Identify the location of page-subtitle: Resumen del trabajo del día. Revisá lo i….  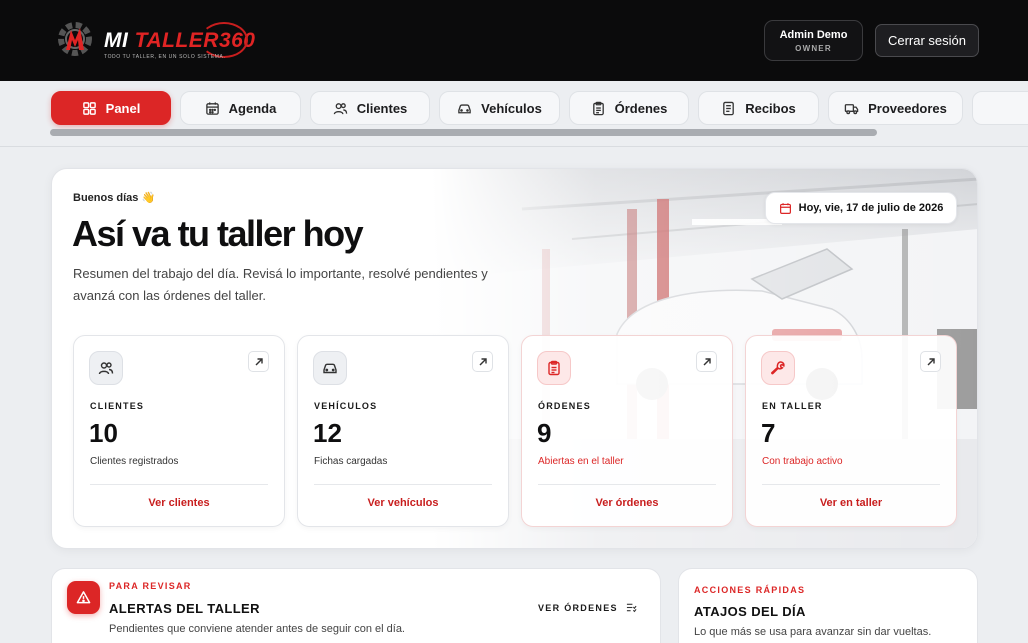
(280, 284).